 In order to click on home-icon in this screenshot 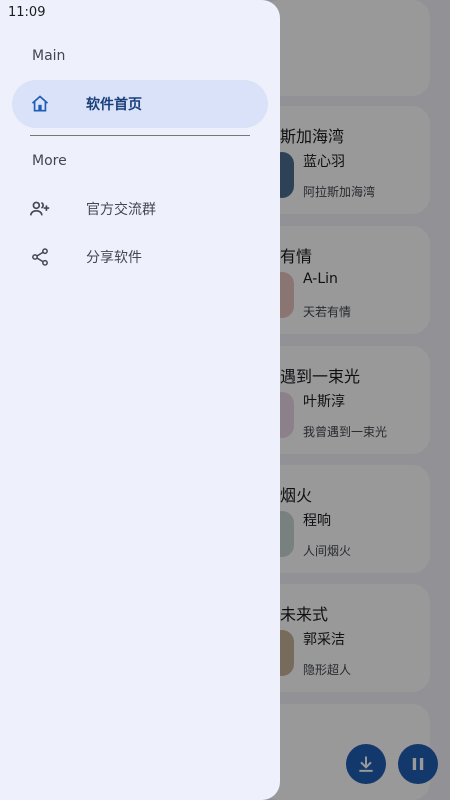, I will do `click(40, 104)`.